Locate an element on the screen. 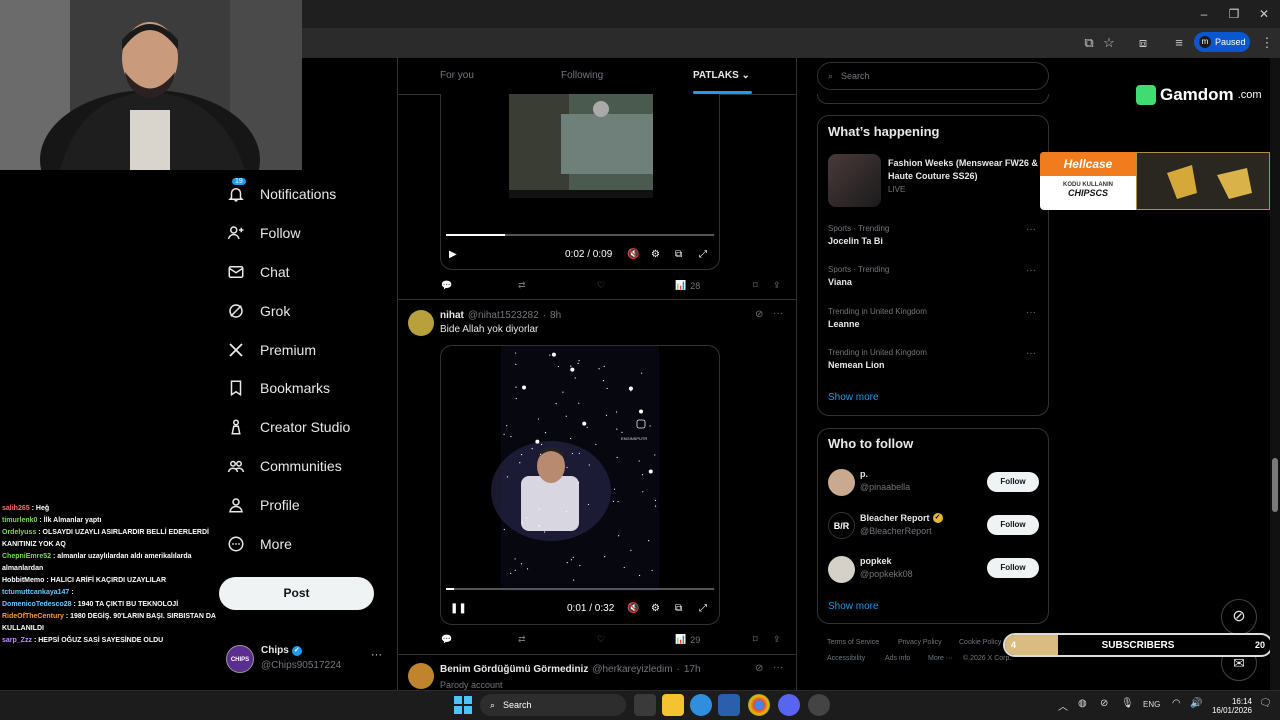 The width and height of the screenshot is (1280, 720). post1-views: 📊 28 is located at coordinates (687, 285).